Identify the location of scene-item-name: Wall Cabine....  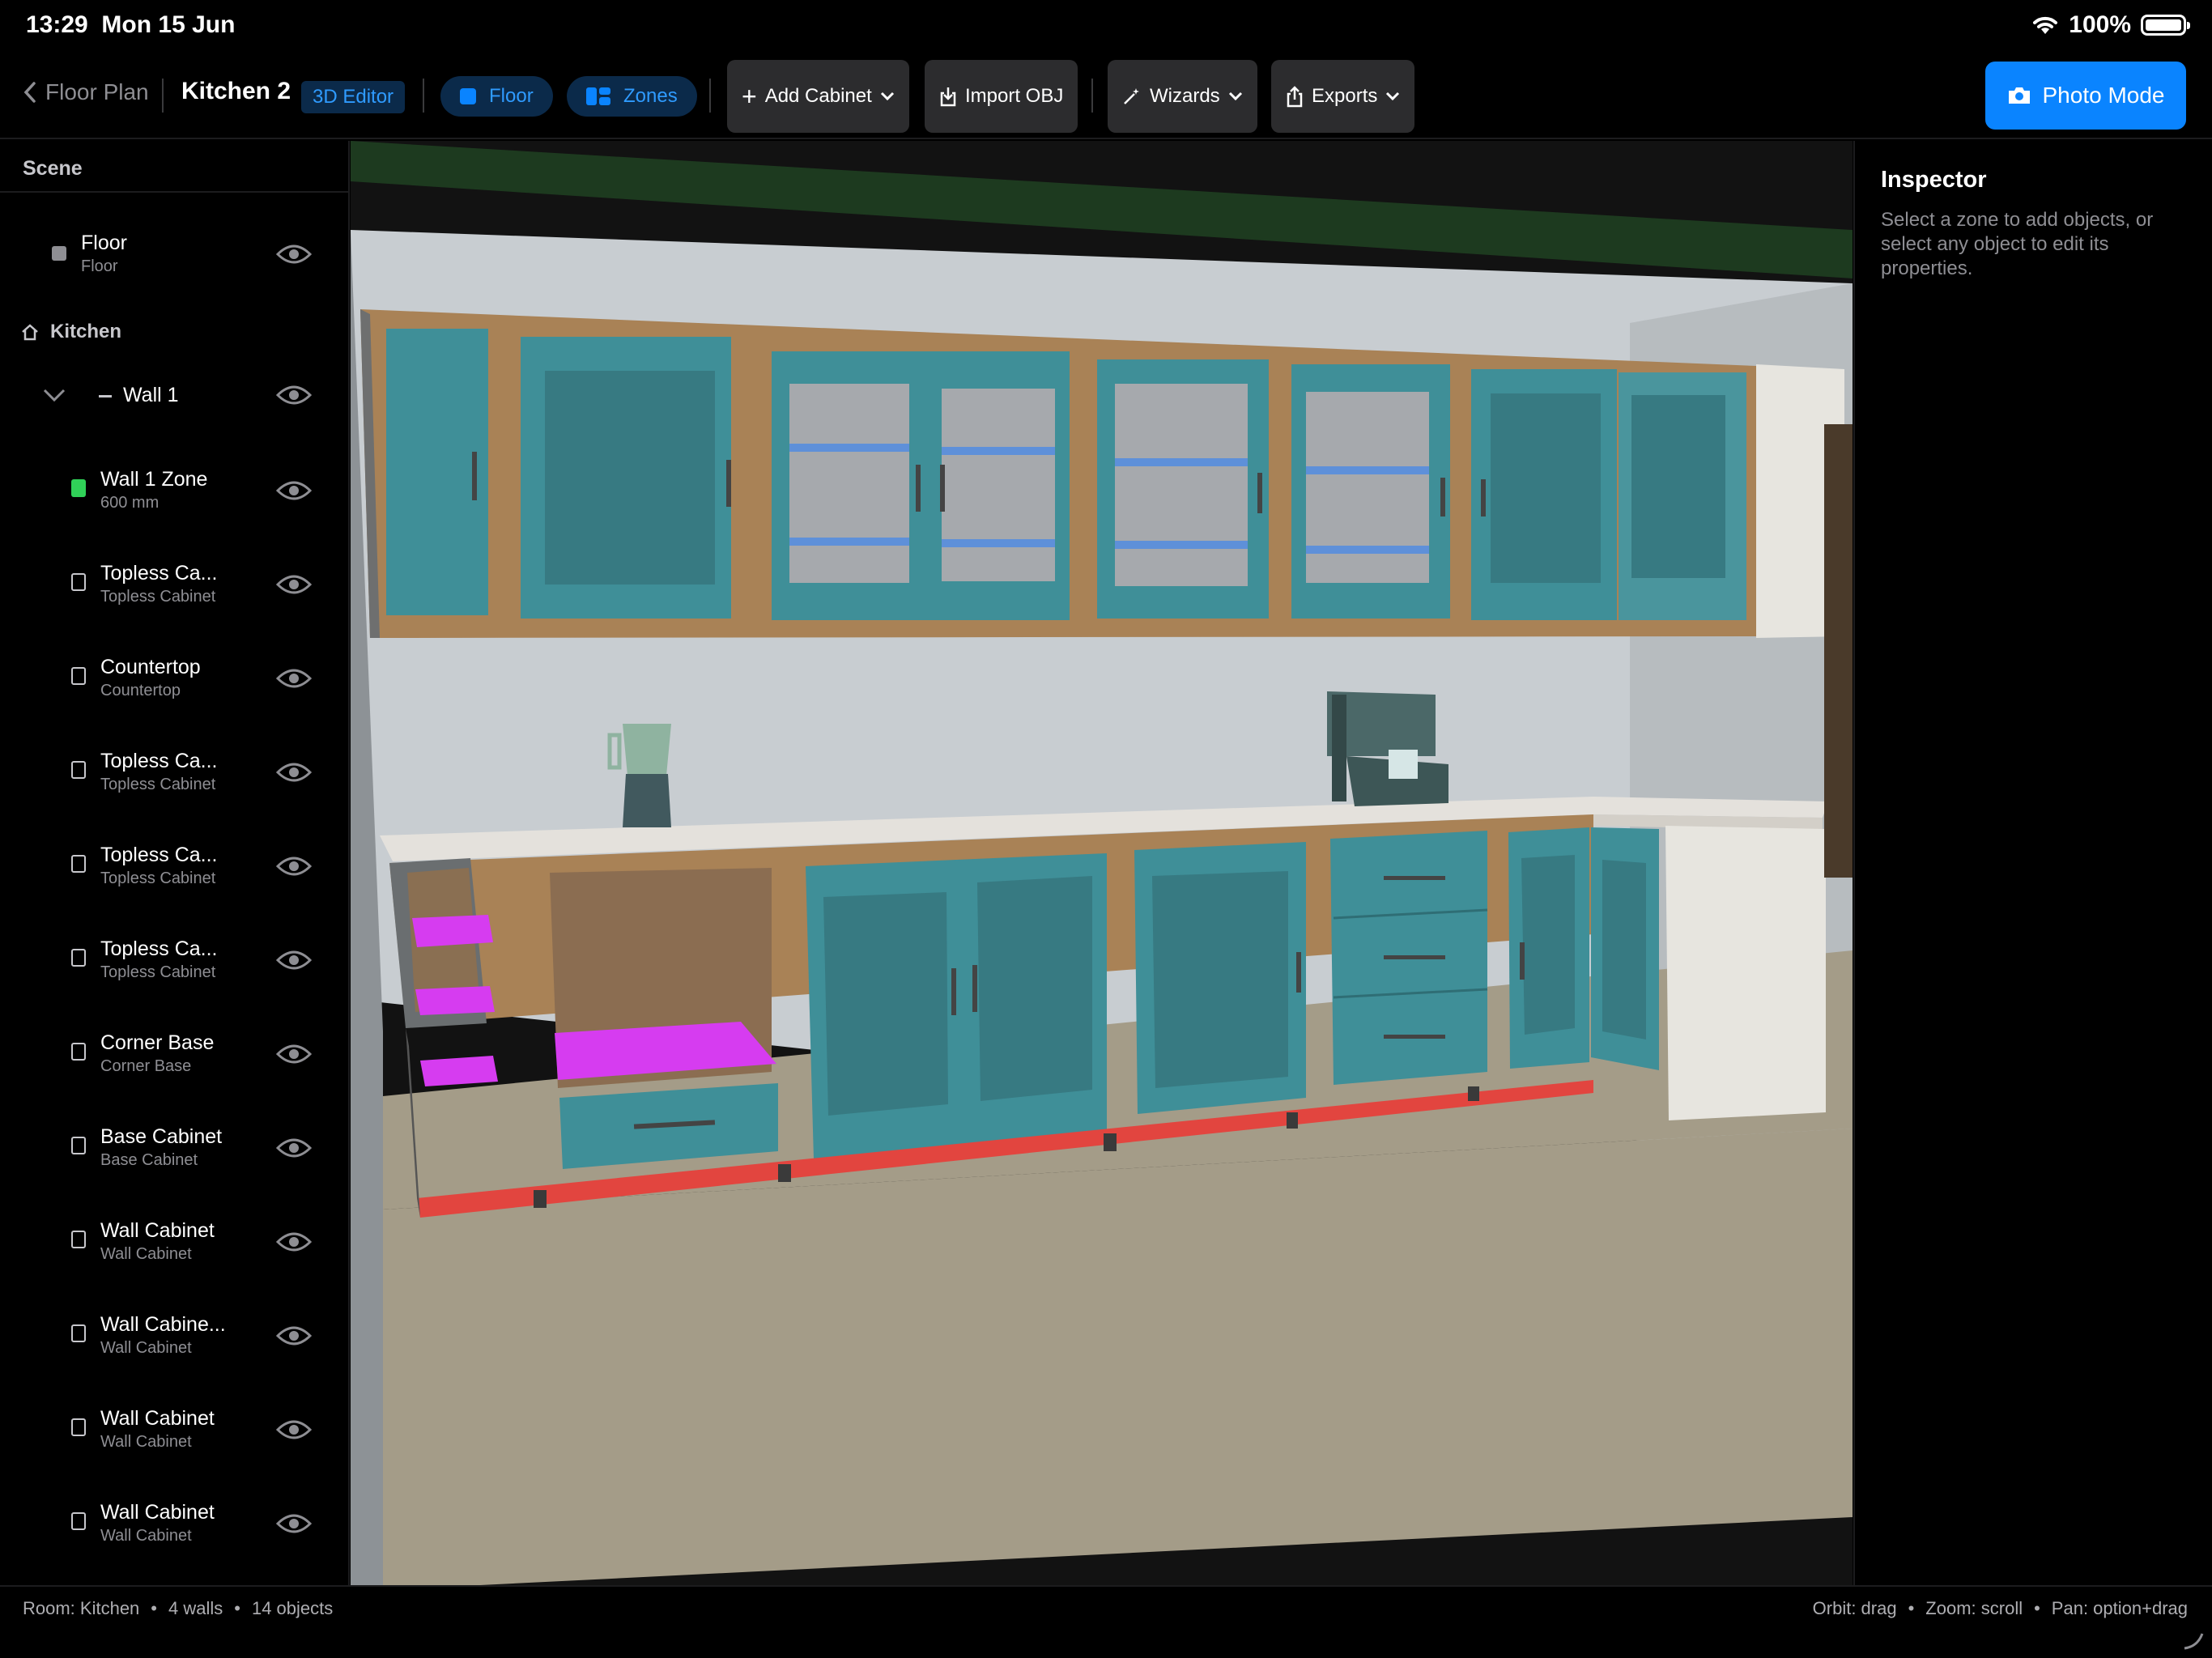
(163, 1324).